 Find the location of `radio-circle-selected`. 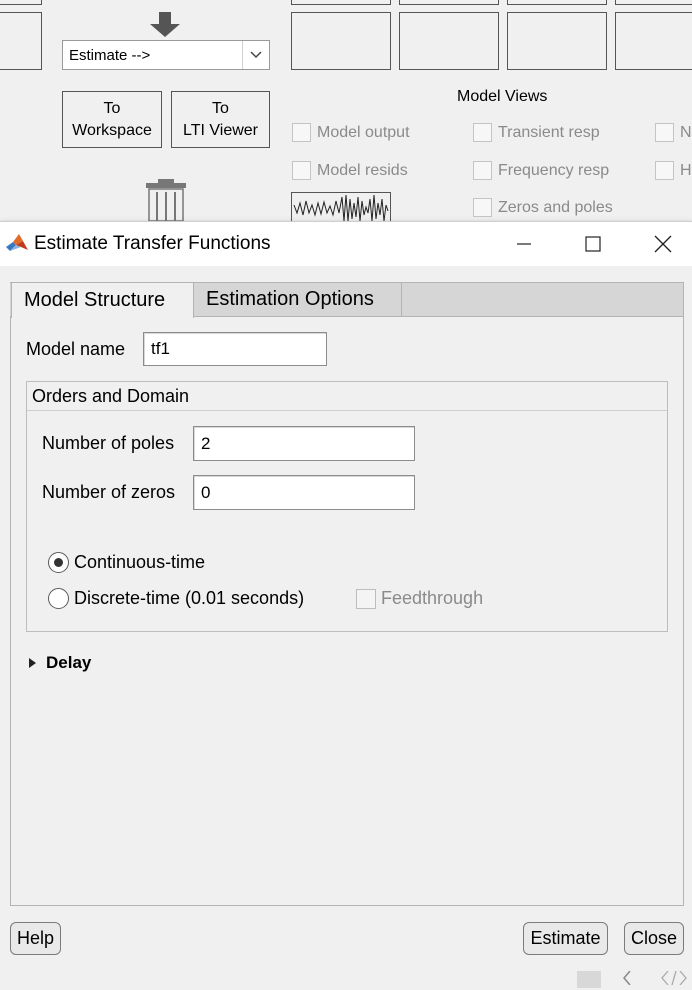

radio-circle-selected is located at coordinates (58, 562).